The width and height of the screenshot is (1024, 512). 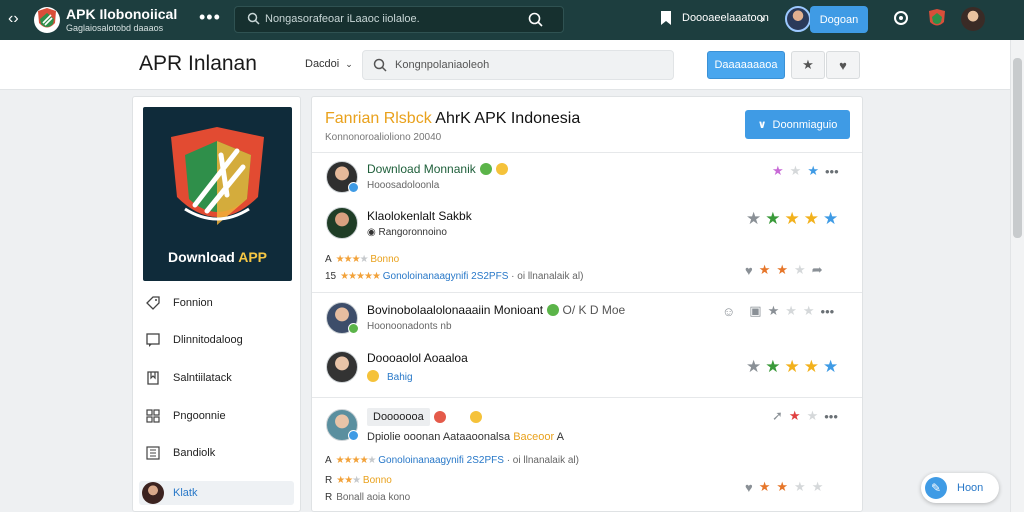 What do you see at coordinates (937, 19) in the screenshot?
I see `shield-badge-icon` at bounding box center [937, 19].